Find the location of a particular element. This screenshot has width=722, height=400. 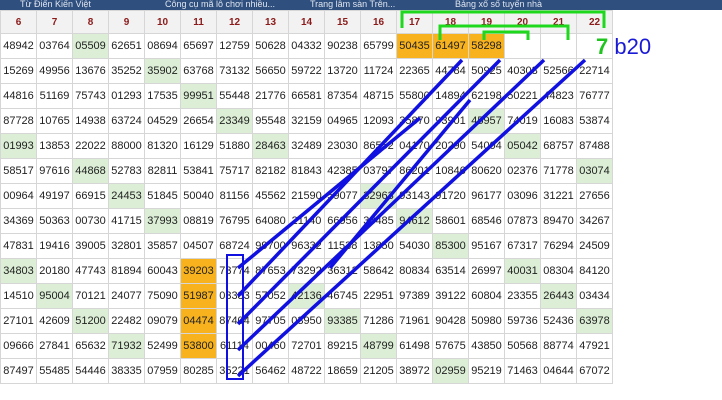

result-cell: 73292 is located at coordinates (306, 271).